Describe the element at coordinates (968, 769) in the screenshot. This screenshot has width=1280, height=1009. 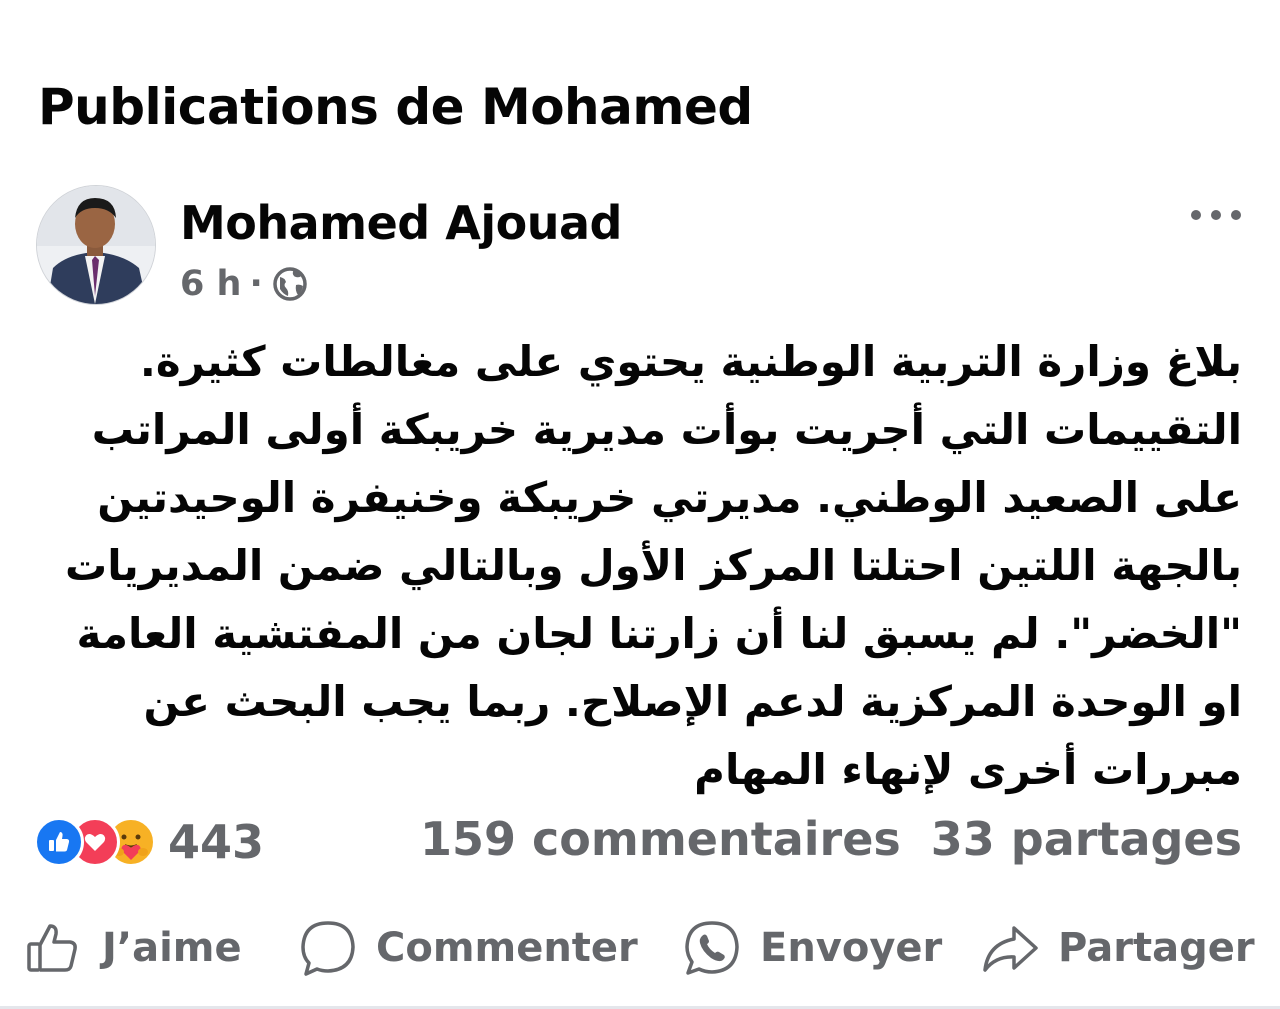
I see `post-text-line: مبررات أخرى لإنهاء المهام` at that location.